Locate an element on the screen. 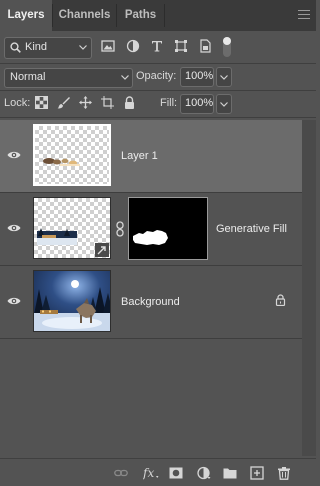 The height and width of the screenshot is (486, 320). lock-transparent-pixels-icon is located at coordinates (41, 102).